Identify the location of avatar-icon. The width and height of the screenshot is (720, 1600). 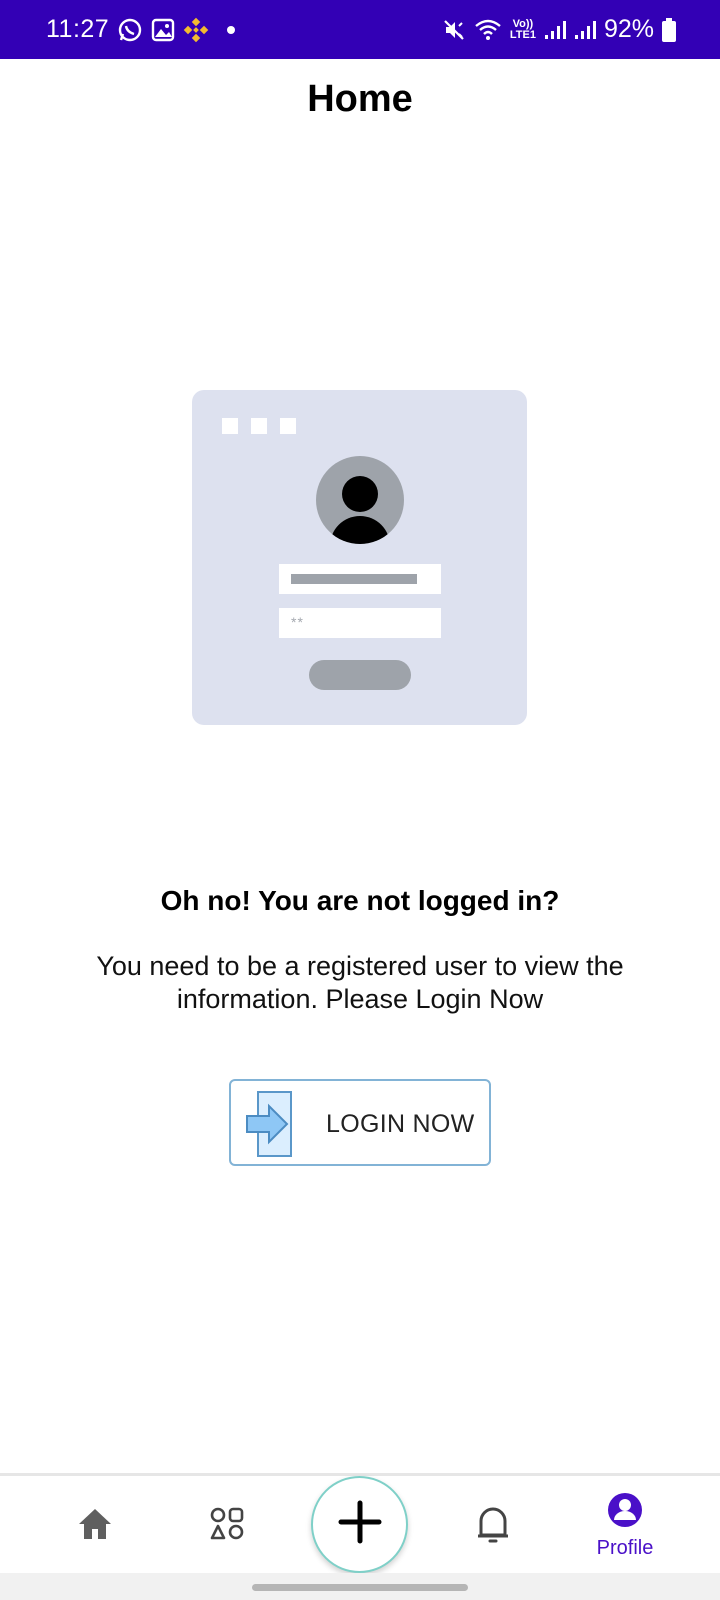
(360, 500).